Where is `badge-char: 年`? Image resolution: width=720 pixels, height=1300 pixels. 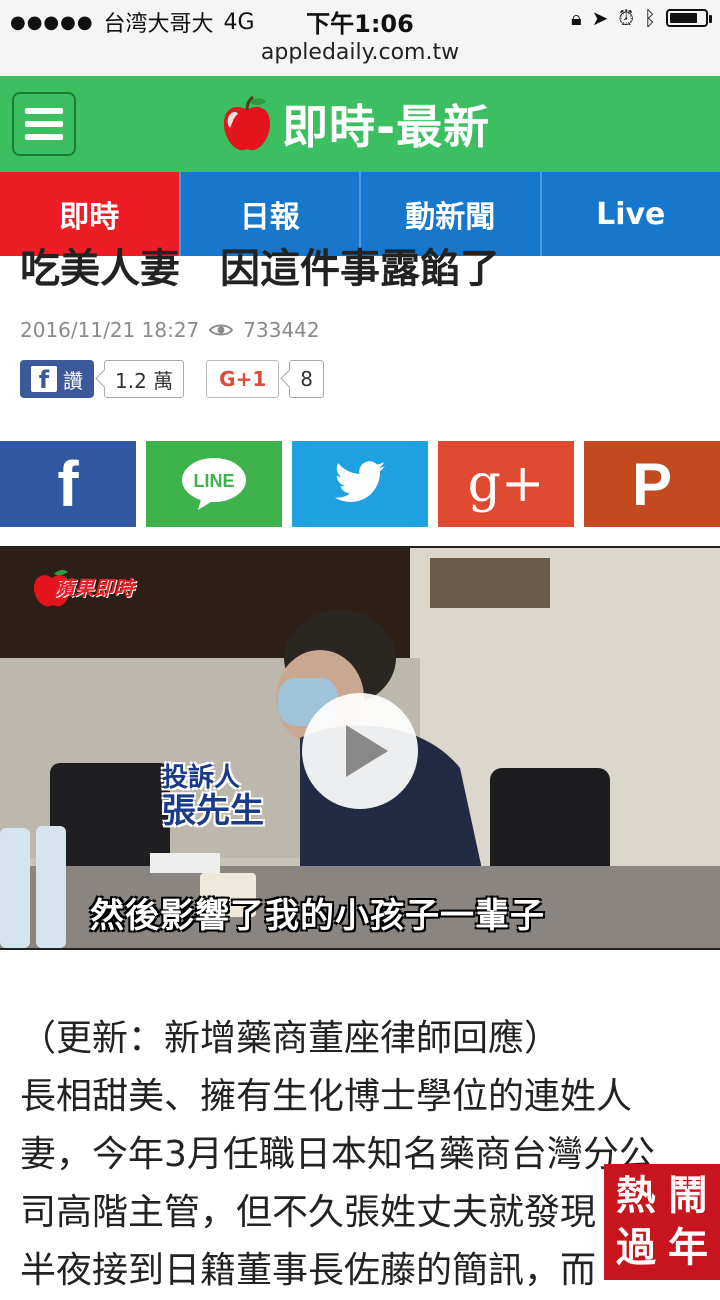 badge-char: 年 is located at coordinates (688, 1248).